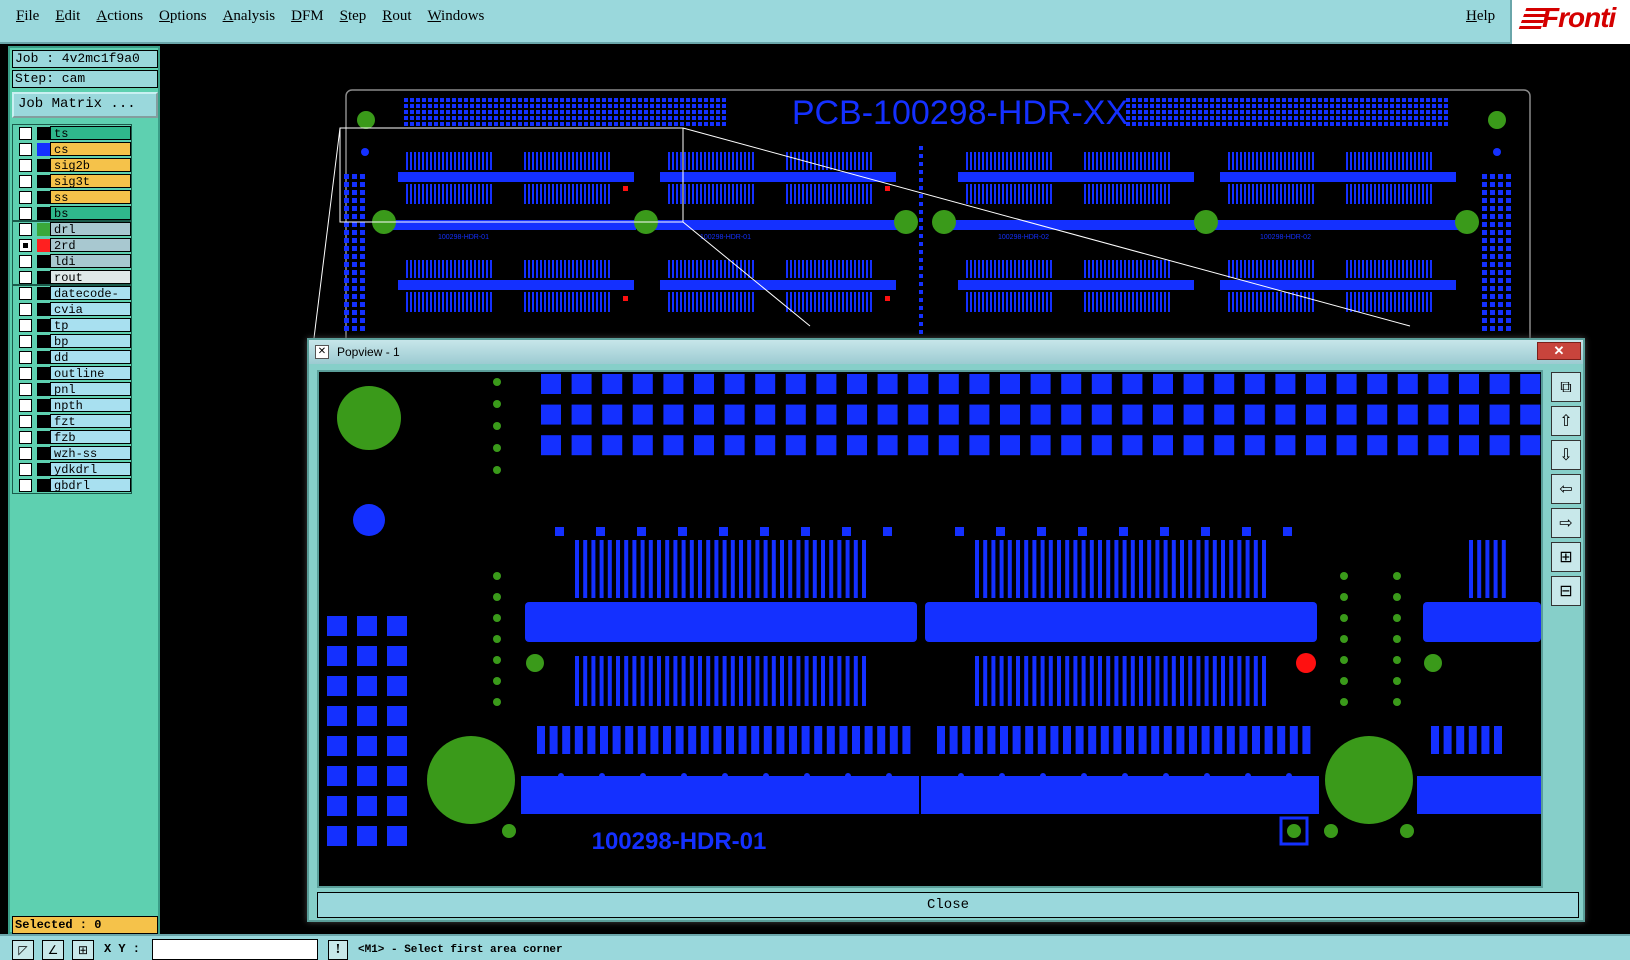 The width and height of the screenshot is (1630, 960). I want to click on layer-name: cs, so click(90, 149).